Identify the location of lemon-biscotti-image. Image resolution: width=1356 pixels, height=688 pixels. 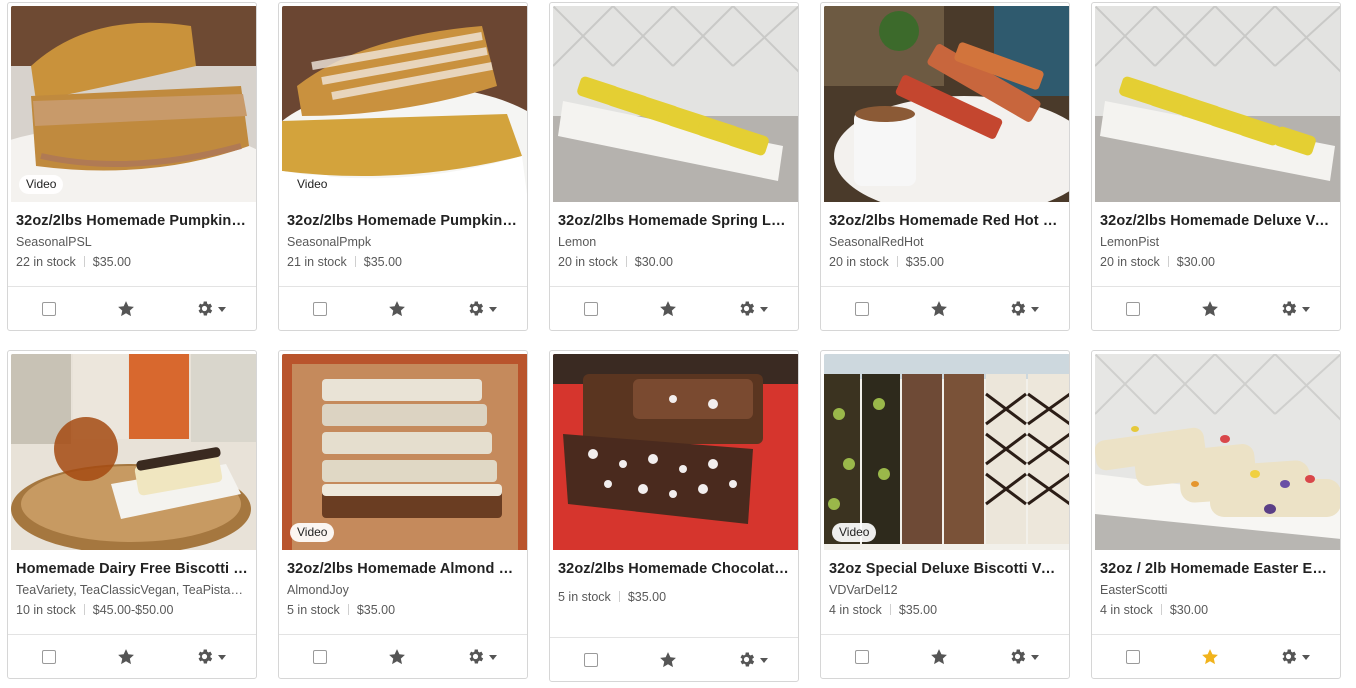
(675, 104).